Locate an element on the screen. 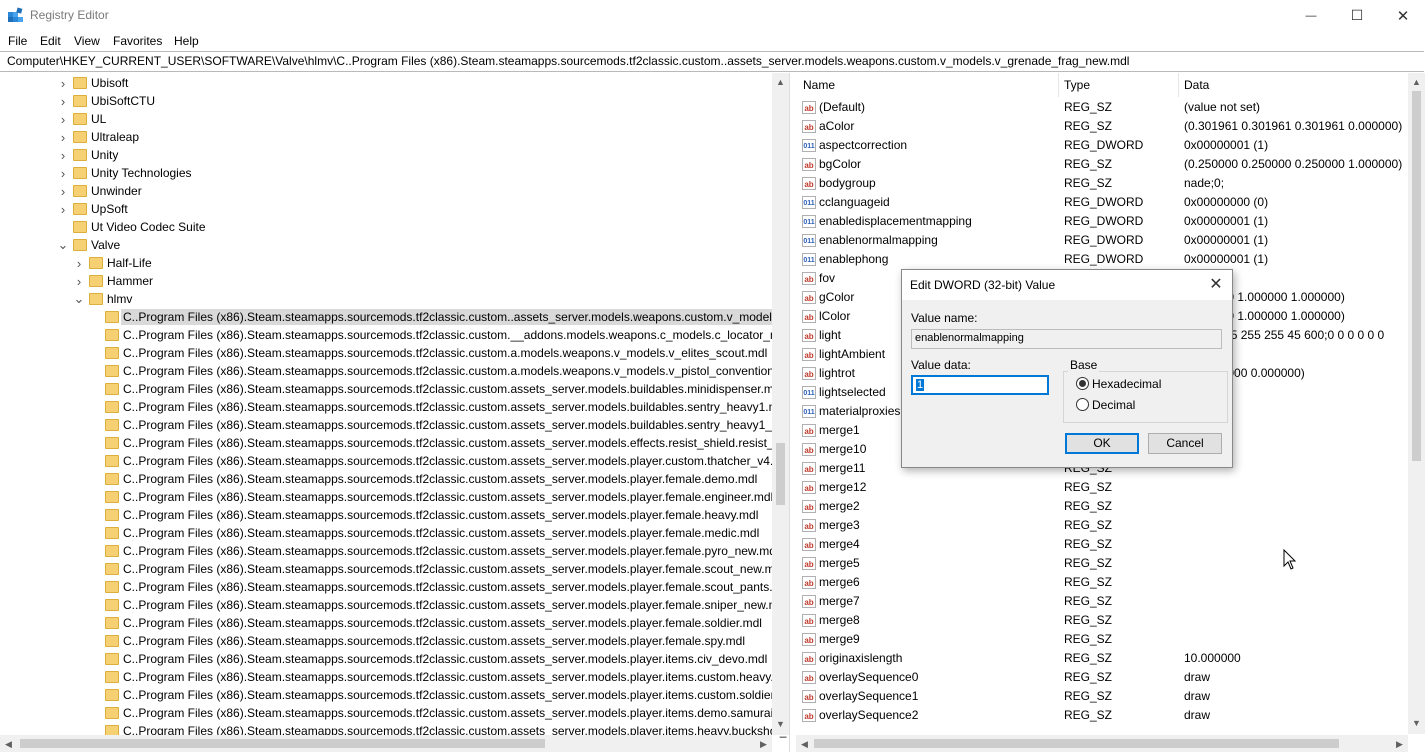  tree-scroll-thumb is located at coordinates (780, 474).